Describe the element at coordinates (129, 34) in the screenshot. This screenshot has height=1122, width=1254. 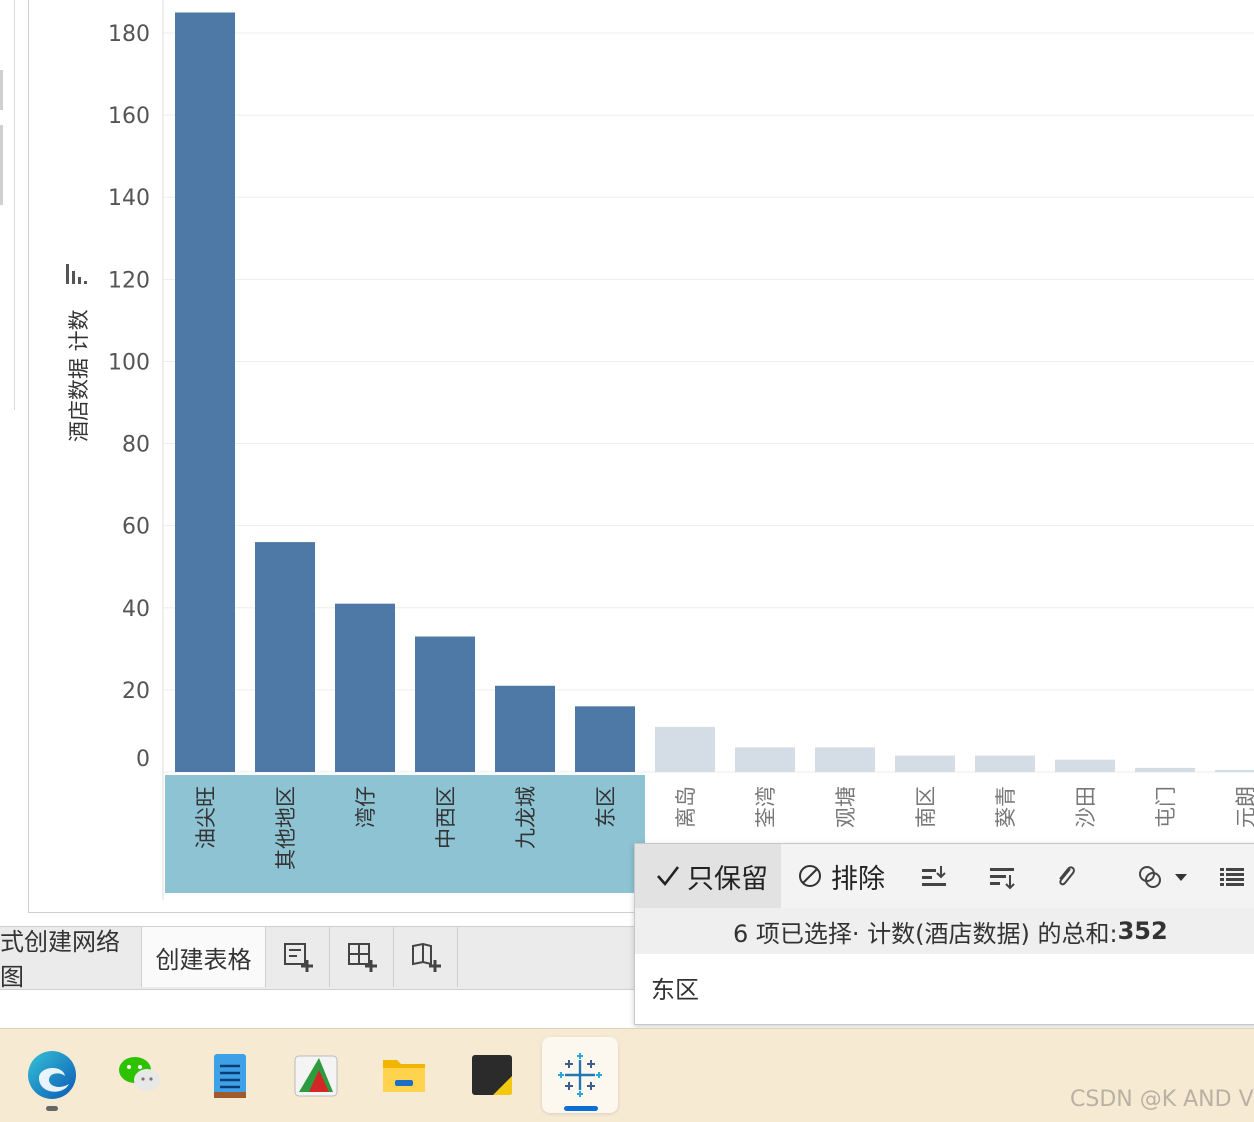
I see `y-tick-label: 180` at that location.